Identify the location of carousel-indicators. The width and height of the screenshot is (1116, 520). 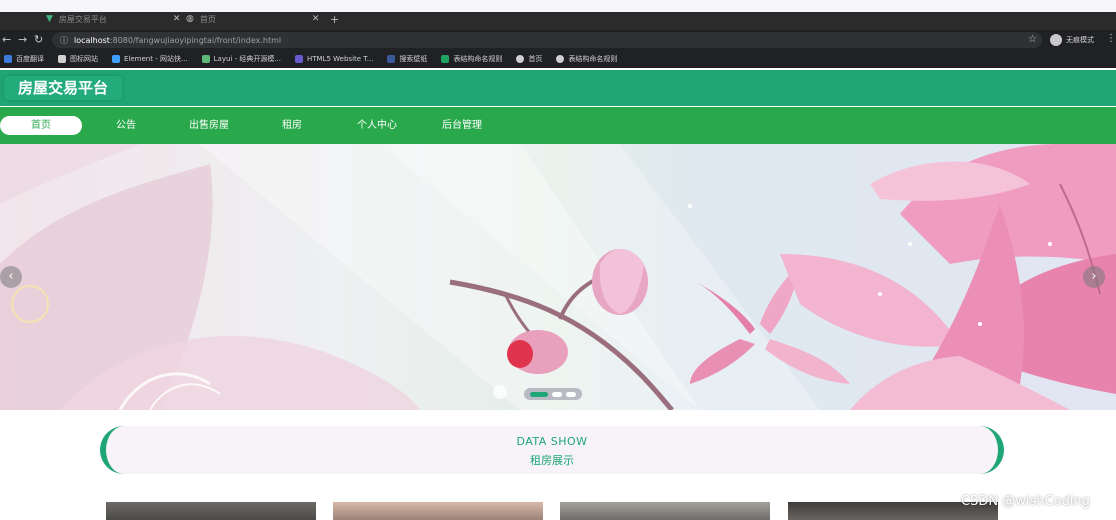
(553, 394).